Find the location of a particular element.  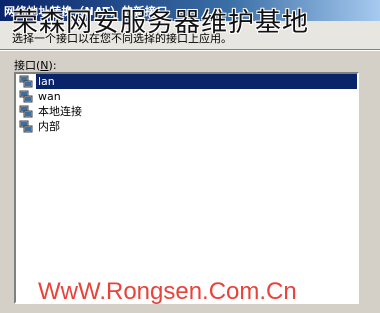

interface-item-internal: 内部 is located at coordinates (186, 126).